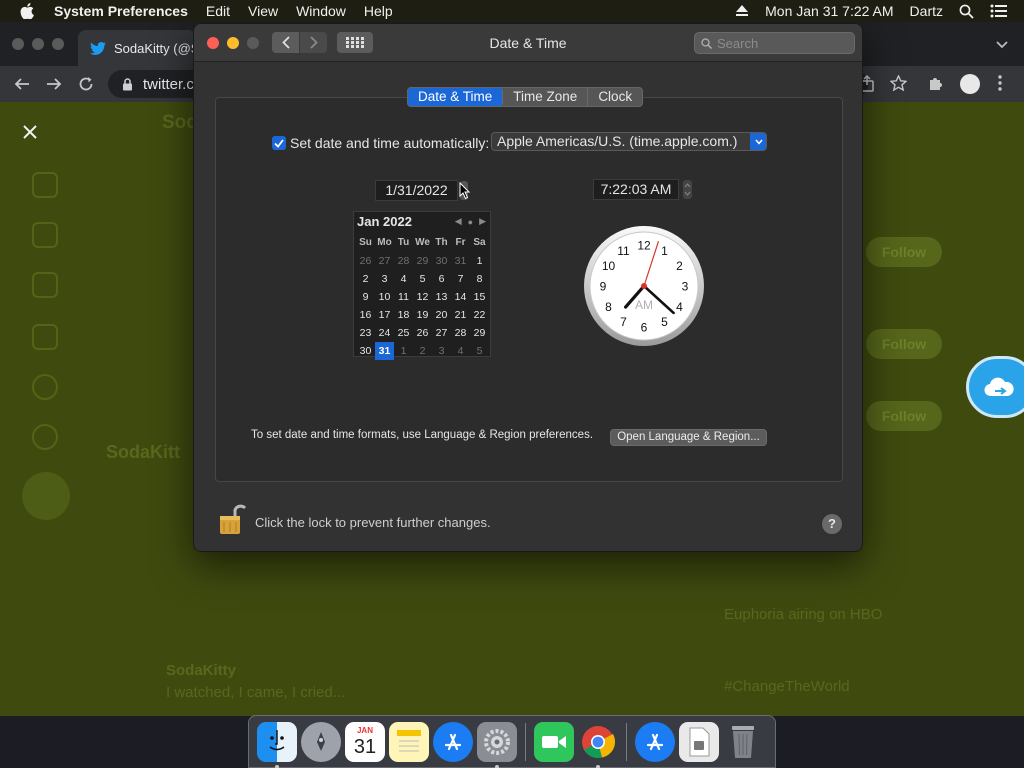 The height and width of the screenshot is (768, 1024). What do you see at coordinates (86, 86) in the screenshot?
I see `browser-reload-icon` at bounding box center [86, 86].